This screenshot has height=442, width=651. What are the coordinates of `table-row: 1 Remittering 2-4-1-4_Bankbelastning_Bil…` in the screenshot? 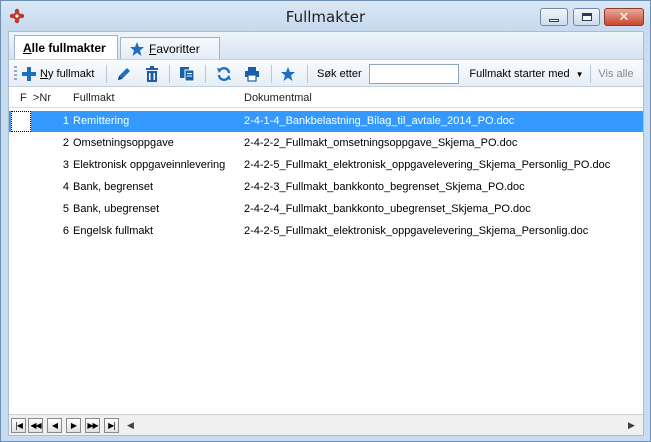 It's located at (326, 121).